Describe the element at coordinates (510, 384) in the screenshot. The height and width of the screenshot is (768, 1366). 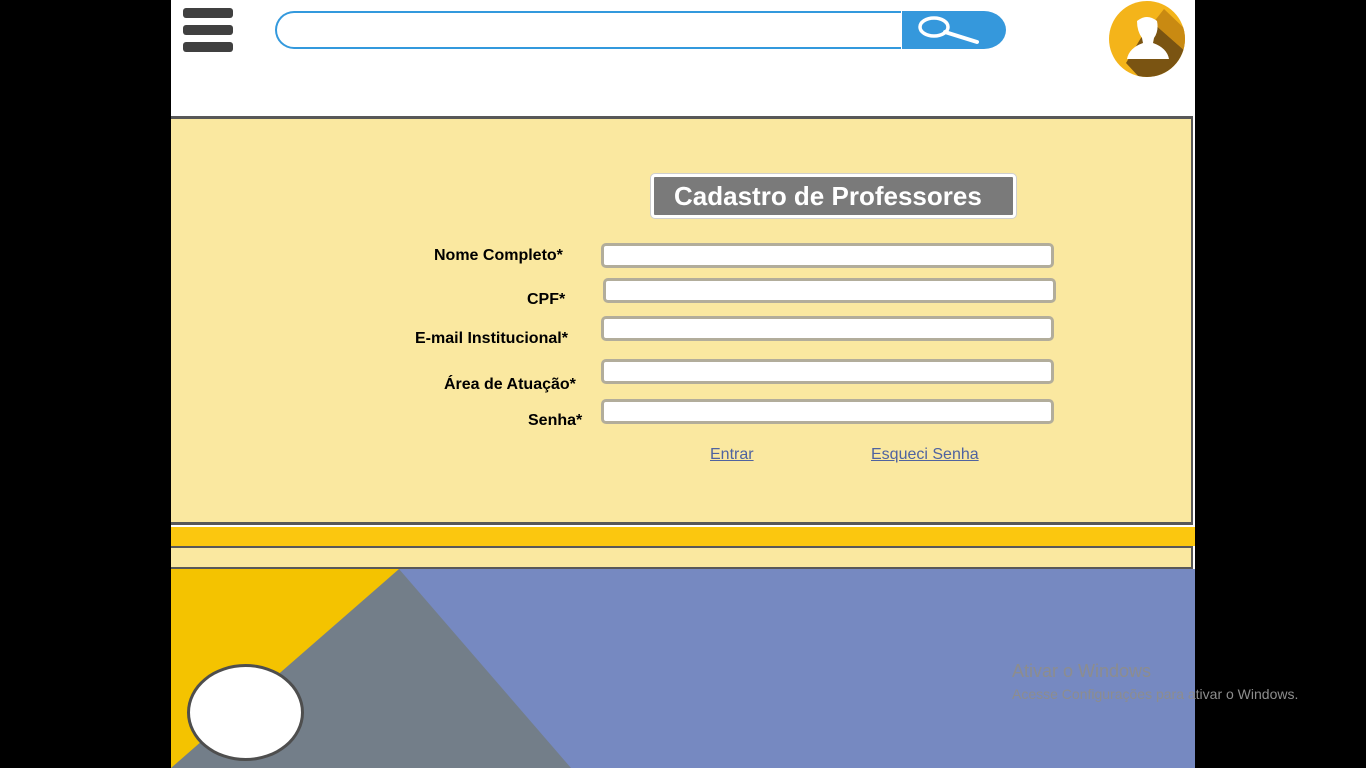
I see `area-label: Área de Atuação*` at that location.